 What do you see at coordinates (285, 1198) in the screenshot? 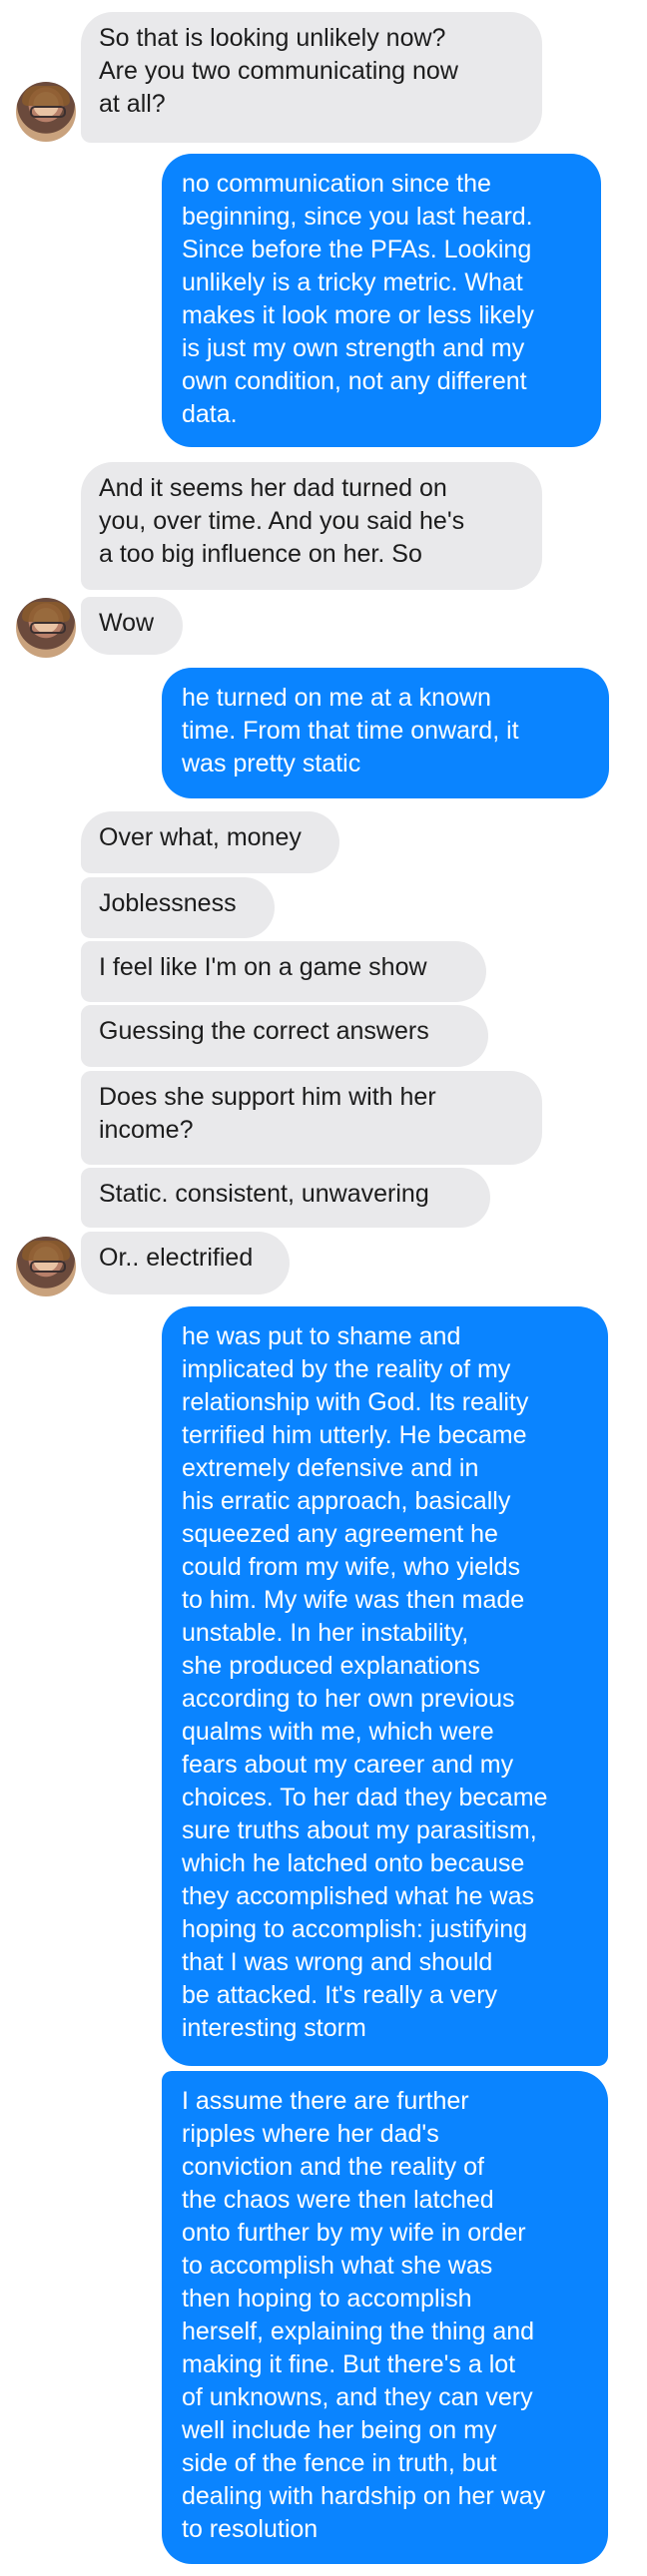
I see `incoming-message: Static. consistent, unwavering` at bounding box center [285, 1198].